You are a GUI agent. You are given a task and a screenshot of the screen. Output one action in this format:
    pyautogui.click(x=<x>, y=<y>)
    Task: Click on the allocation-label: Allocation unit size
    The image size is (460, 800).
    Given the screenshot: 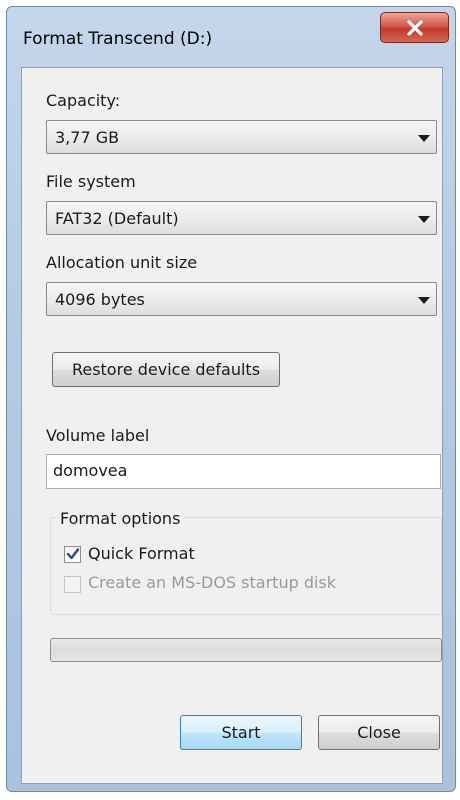 What is the action you would take?
    pyautogui.click(x=122, y=262)
    